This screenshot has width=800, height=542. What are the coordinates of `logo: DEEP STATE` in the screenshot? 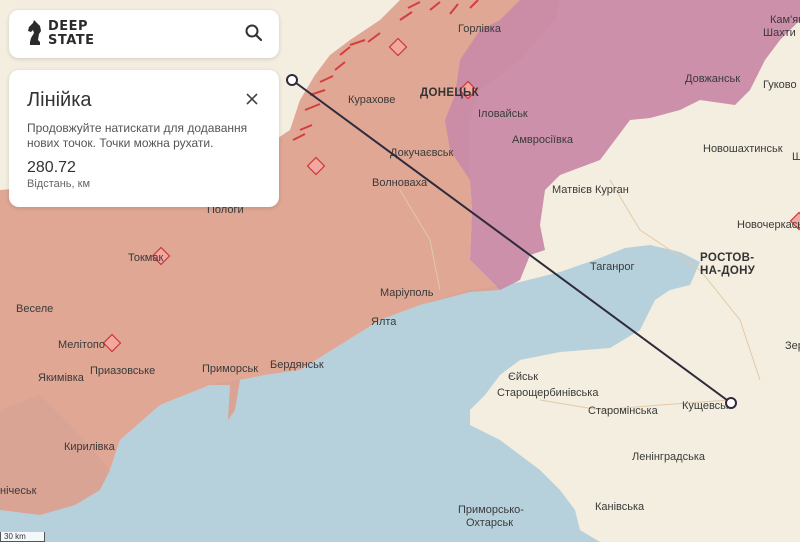 It's located at (67, 34).